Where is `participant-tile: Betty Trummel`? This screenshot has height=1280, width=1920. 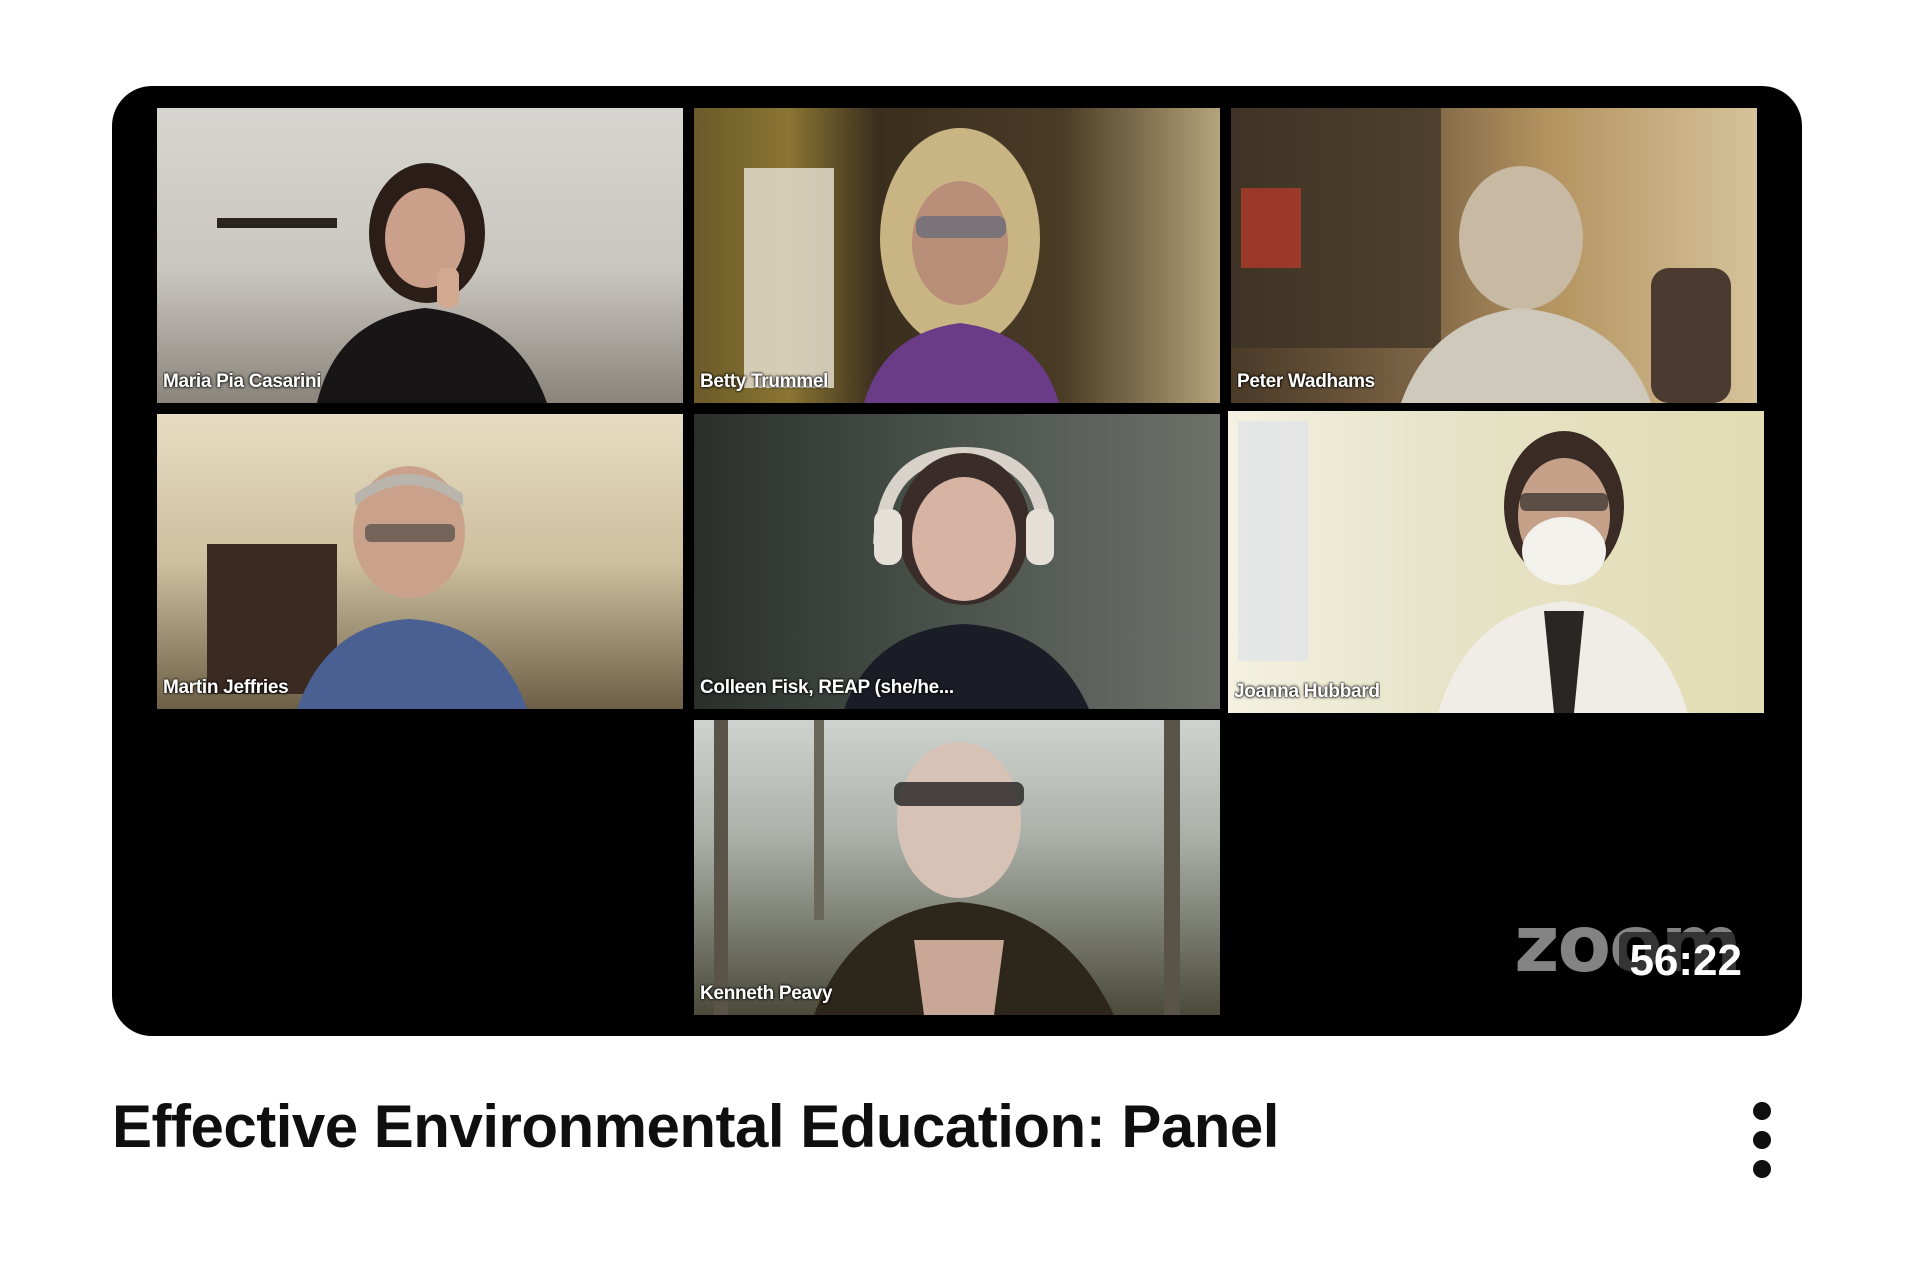 participant-tile: Betty Trummel is located at coordinates (957, 255).